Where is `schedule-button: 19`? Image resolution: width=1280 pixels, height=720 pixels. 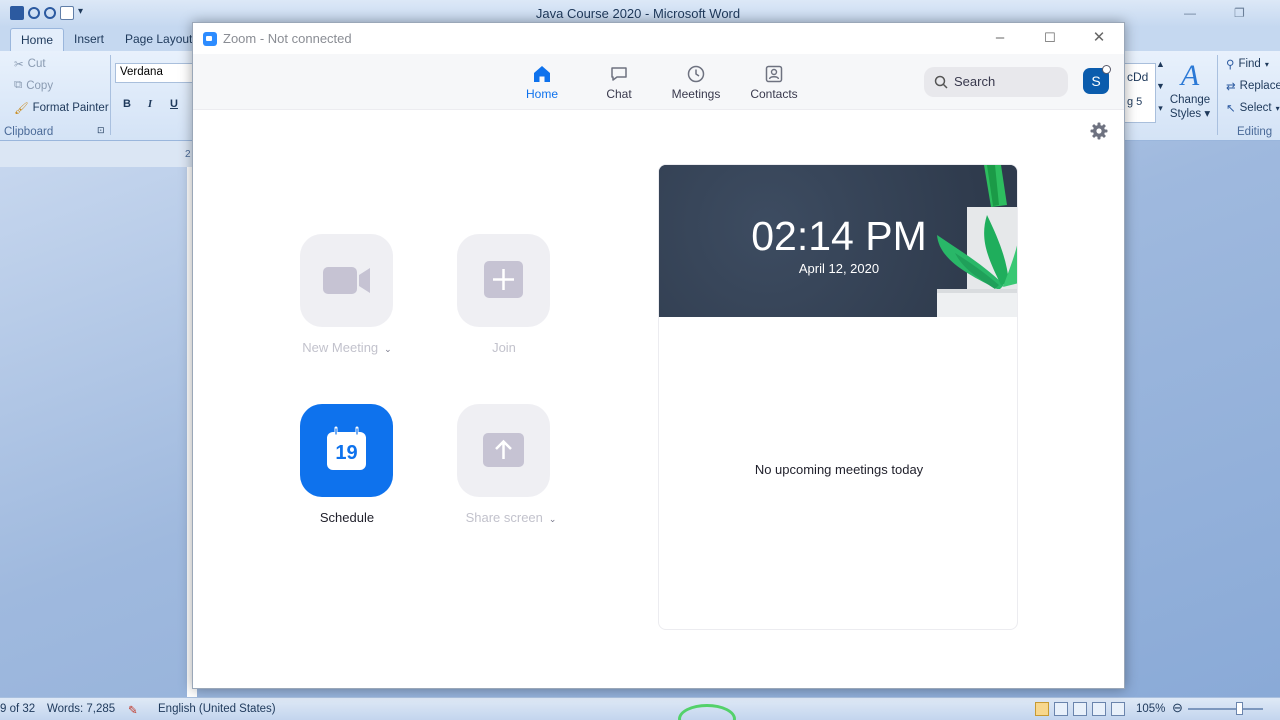 schedule-button: 19 is located at coordinates (346, 450).